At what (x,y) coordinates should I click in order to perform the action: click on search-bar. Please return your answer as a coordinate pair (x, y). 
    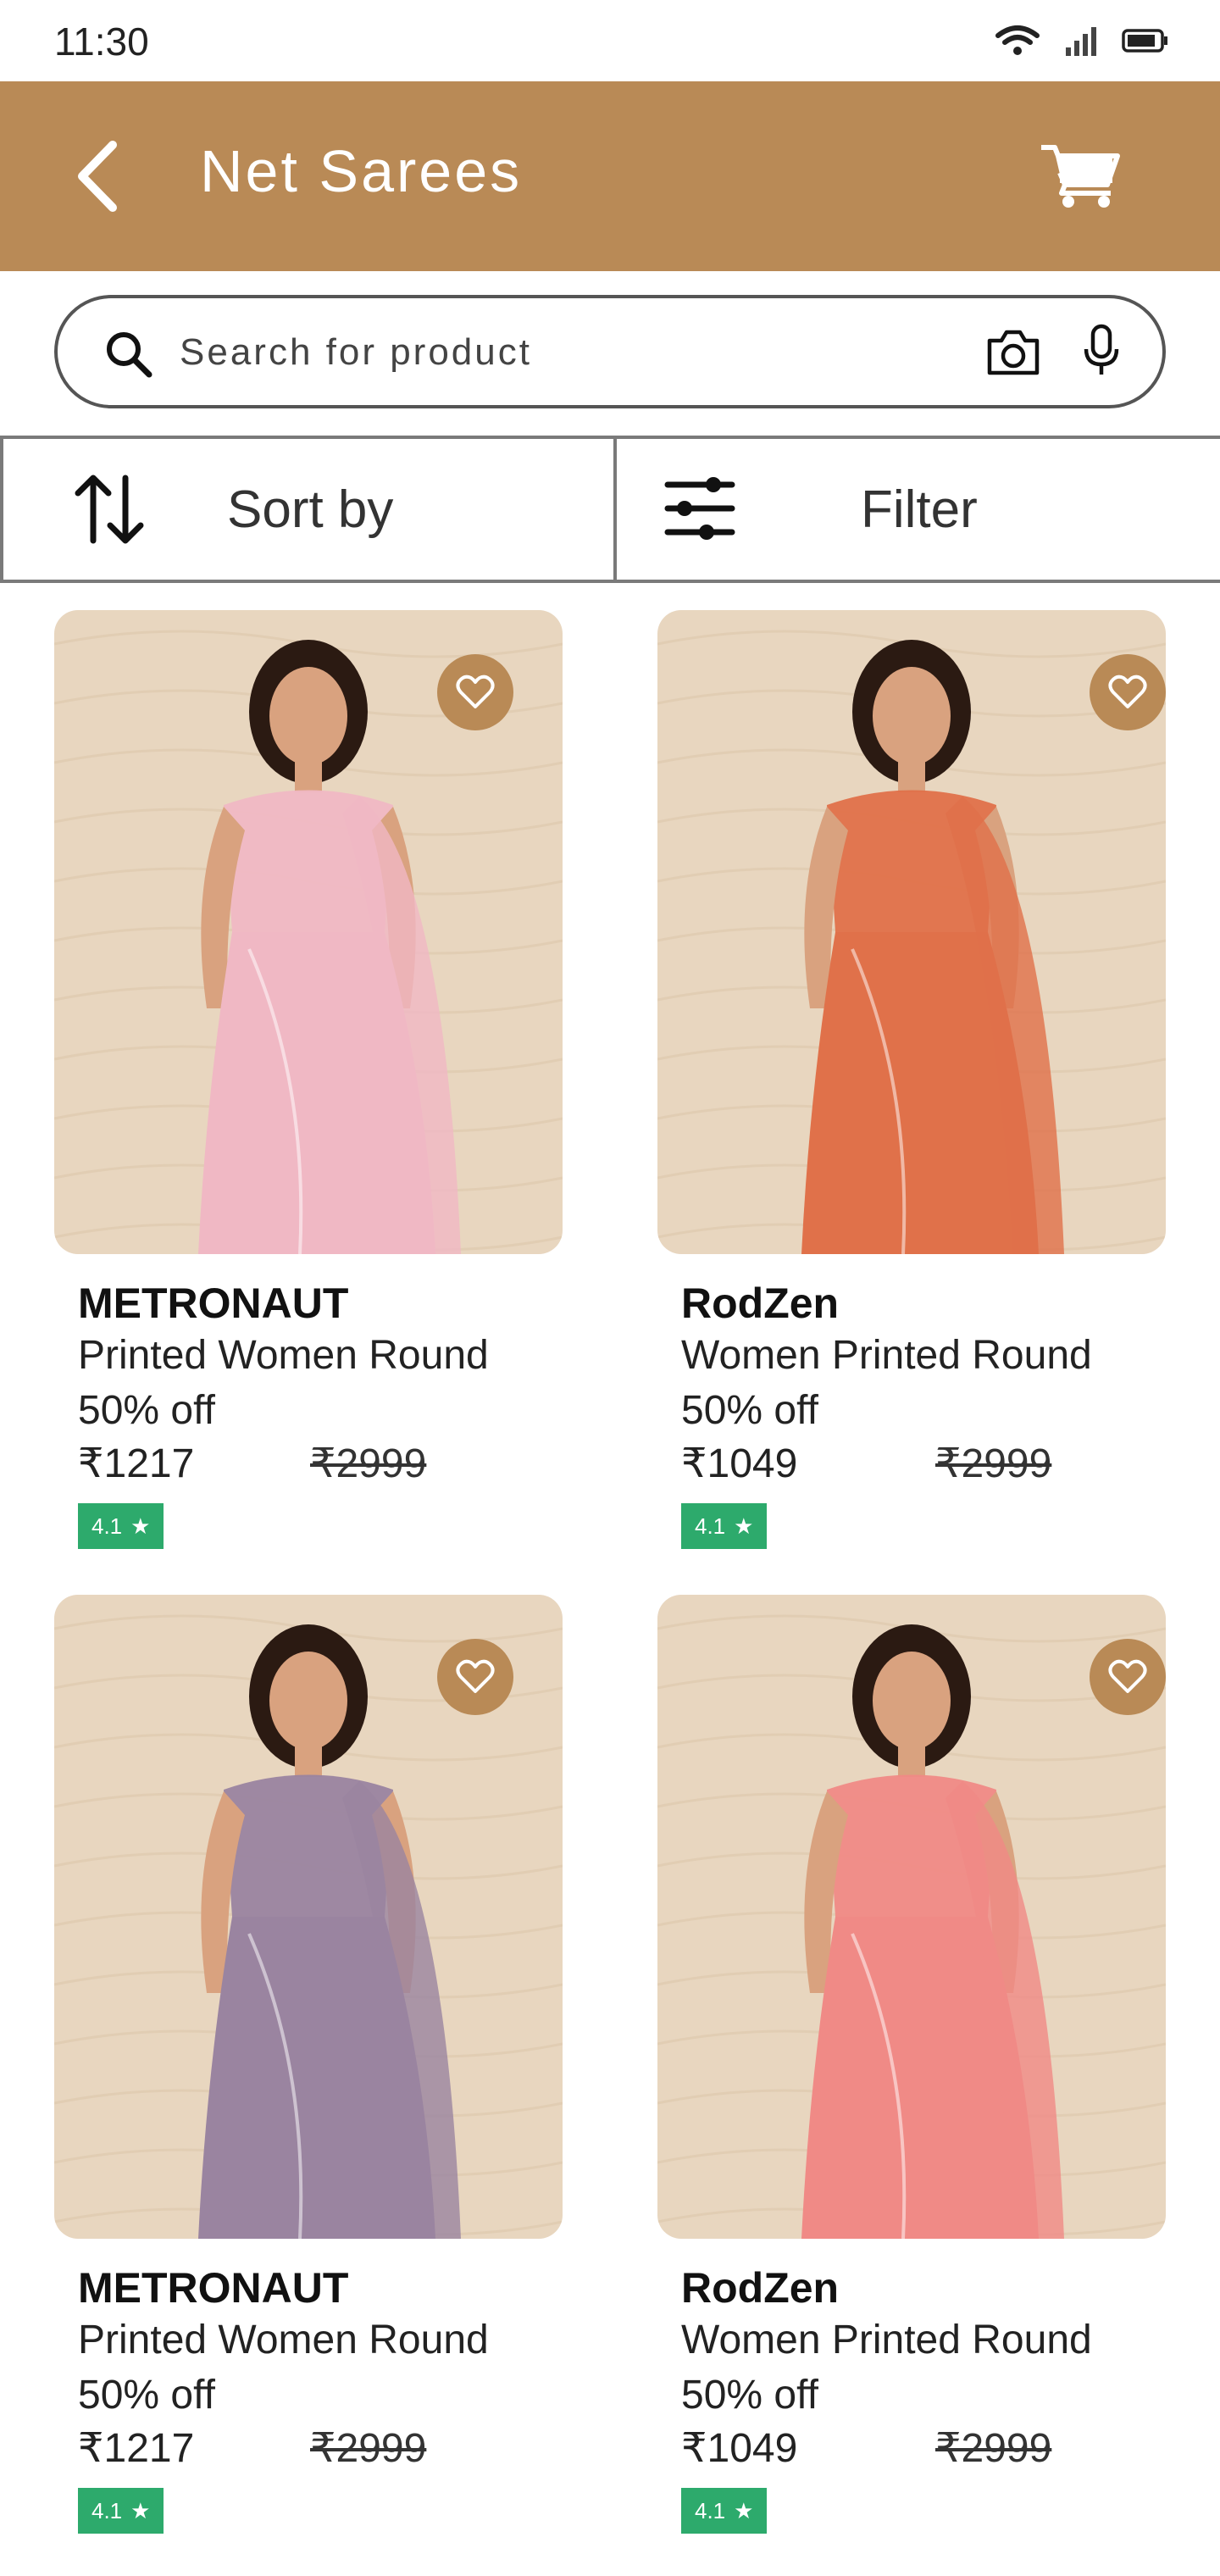
    Looking at the image, I should click on (610, 351).